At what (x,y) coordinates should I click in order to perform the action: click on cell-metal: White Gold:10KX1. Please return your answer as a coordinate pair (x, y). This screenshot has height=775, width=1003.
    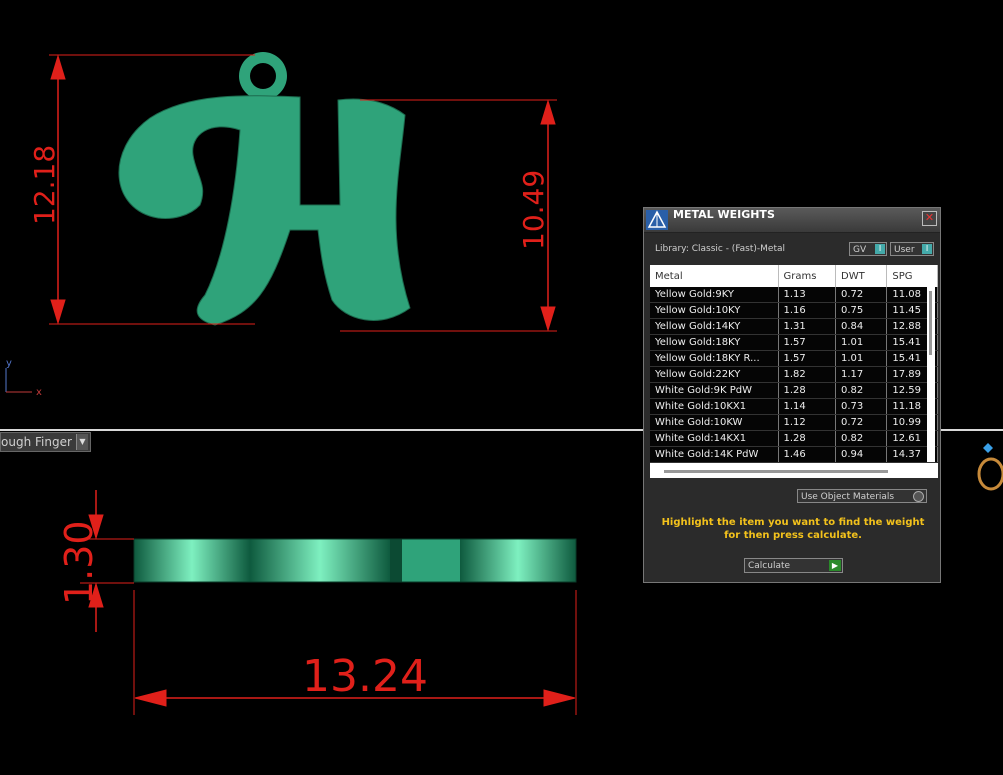
    Looking at the image, I should click on (714, 406).